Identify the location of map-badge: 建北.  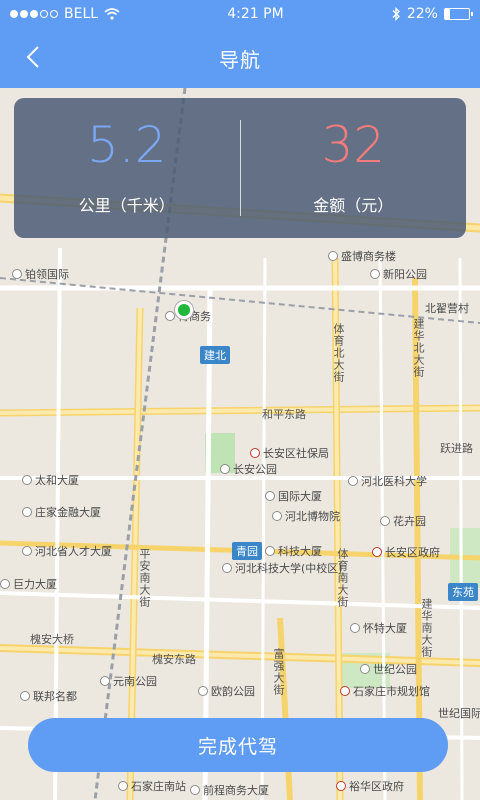
(215, 355).